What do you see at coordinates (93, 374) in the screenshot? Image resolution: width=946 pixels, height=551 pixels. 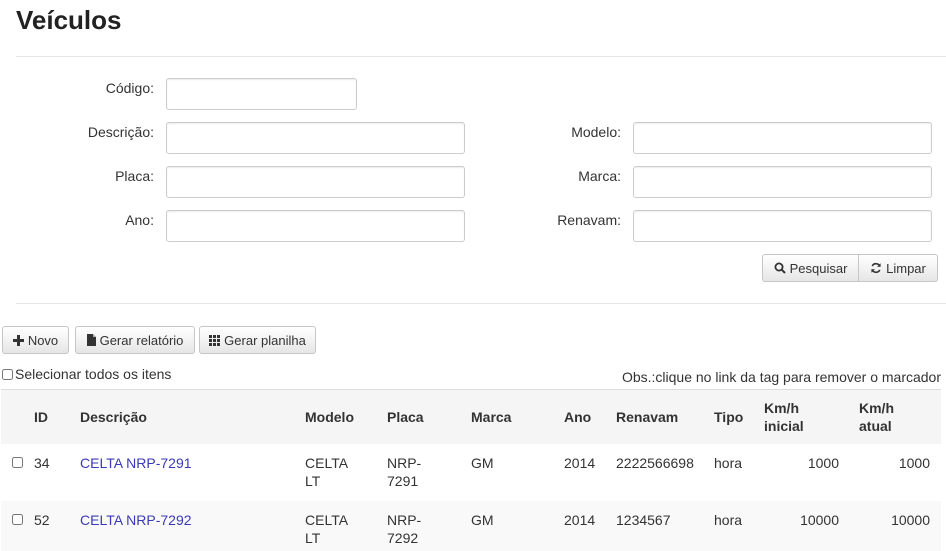 I see `select-all-label: Selecionar todos os itens` at bounding box center [93, 374].